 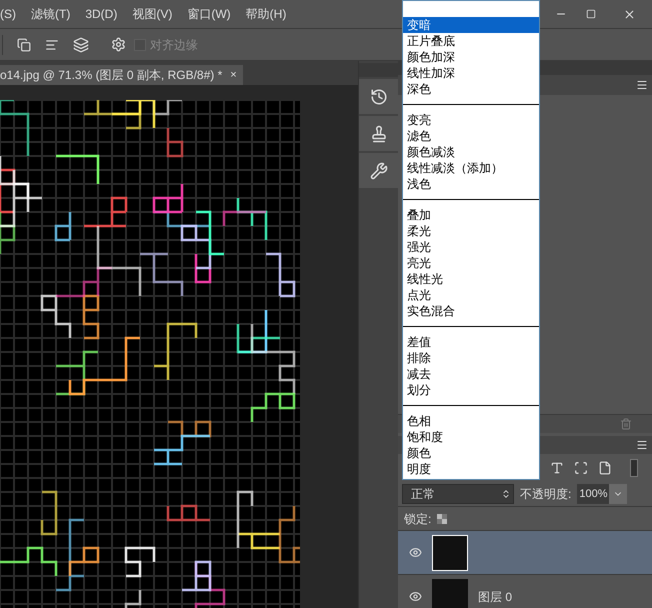 I want to click on menu-option: 变亮, so click(x=471, y=120).